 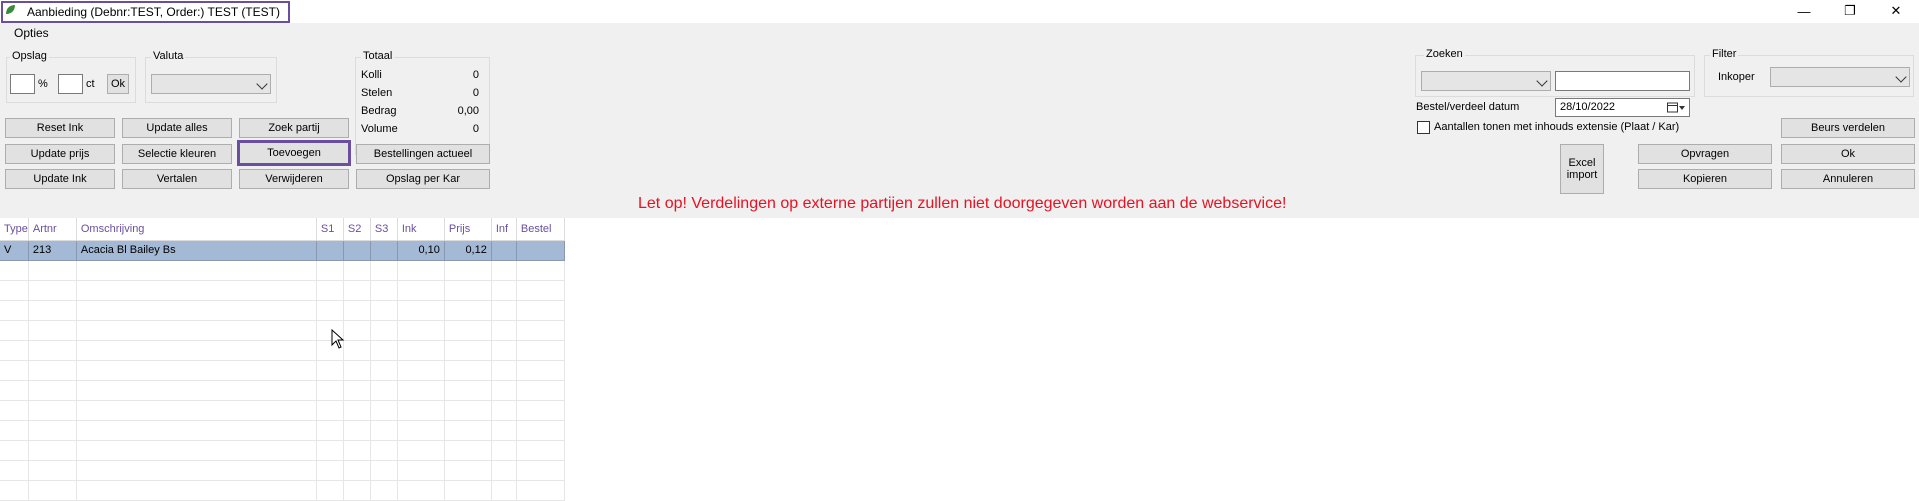 What do you see at coordinates (14, 229) in the screenshot?
I see `col-header-type: Type` at bounding box center [14, 229].